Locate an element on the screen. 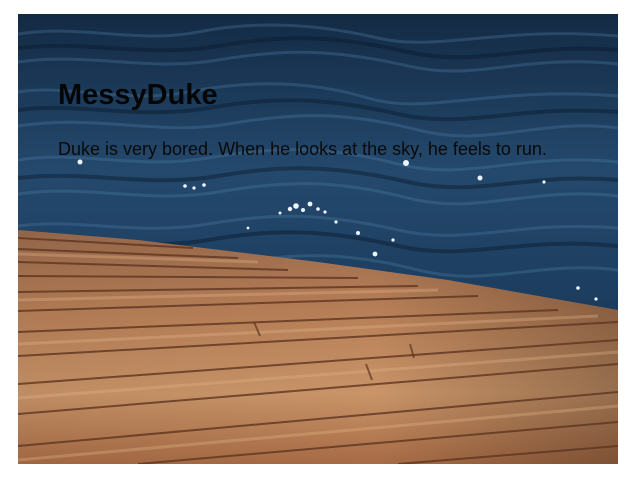  page-title: MessyDuke is located at coordinates (138, 95).